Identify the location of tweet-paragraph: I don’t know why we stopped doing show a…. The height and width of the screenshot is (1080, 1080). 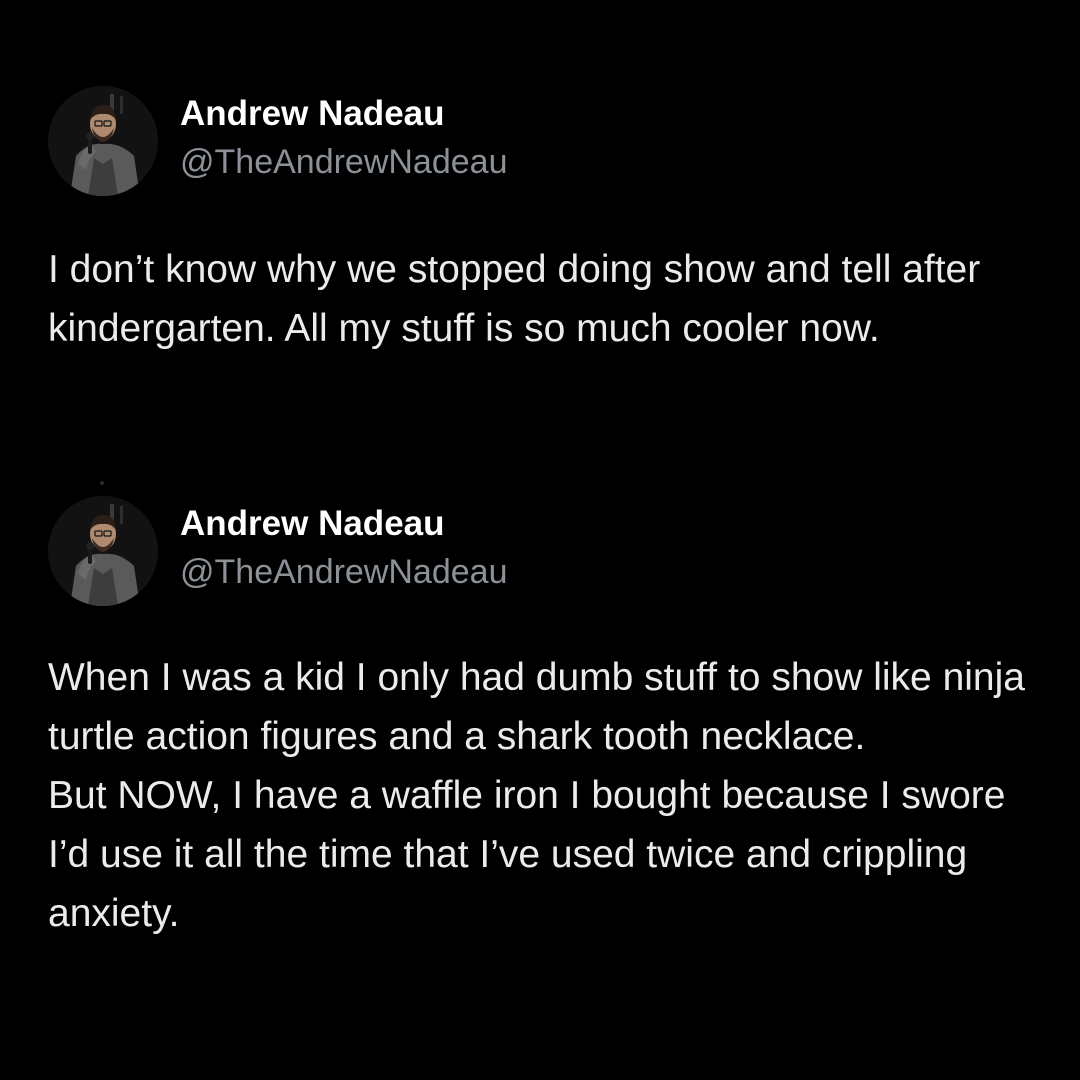
(514, 299).